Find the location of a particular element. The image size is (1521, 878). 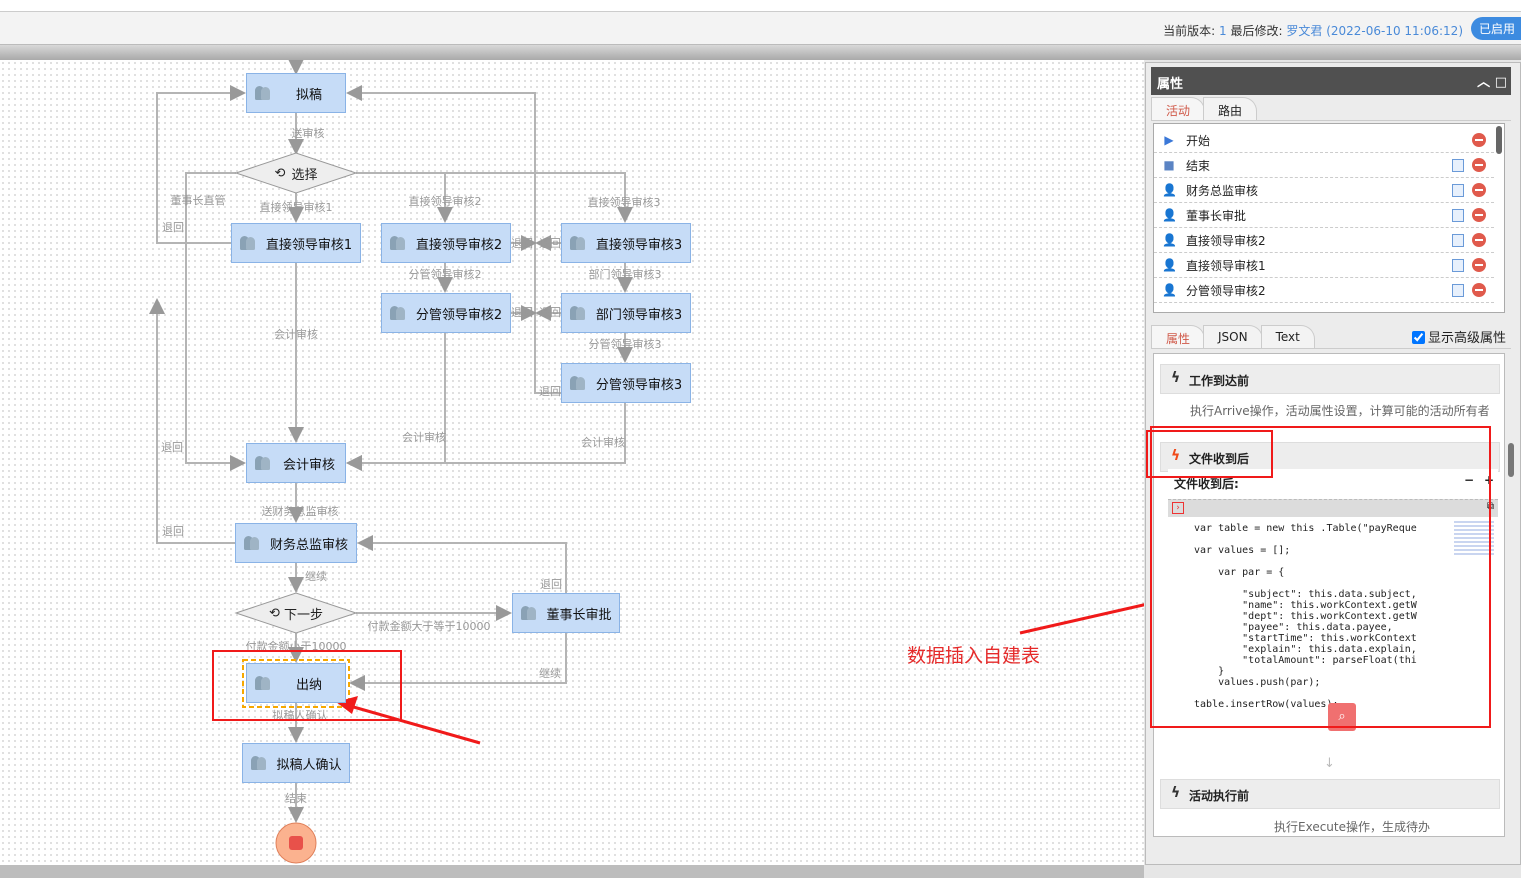

gateway-icon: ⟲ is located at coordinates (274, 613).